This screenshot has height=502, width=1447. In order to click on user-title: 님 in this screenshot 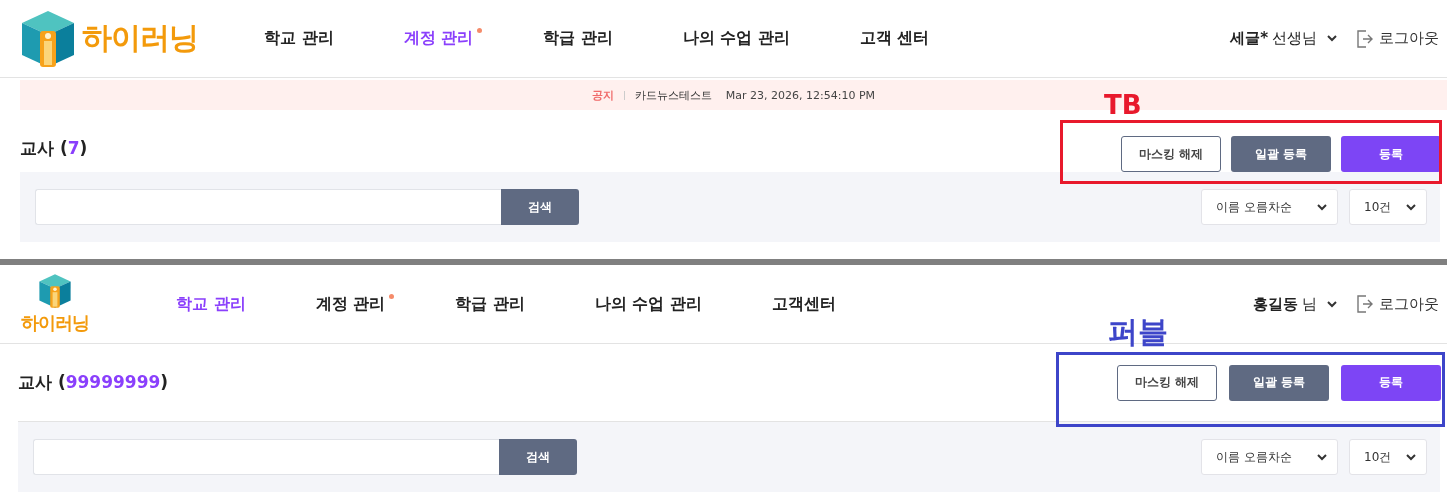, I will do `click(1309, 304)`.